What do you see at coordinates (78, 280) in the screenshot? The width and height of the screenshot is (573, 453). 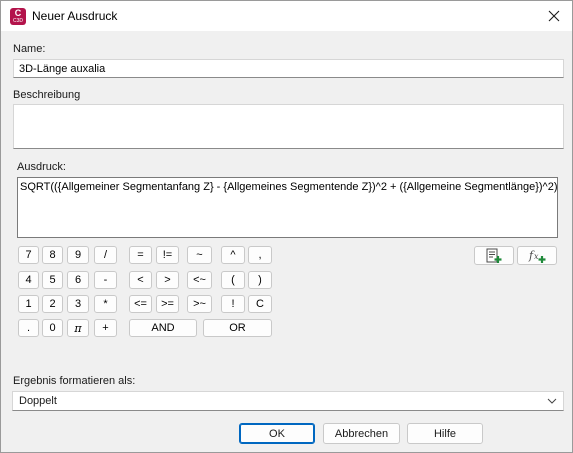 I see `key-6: 6` at bounding box center [78, 280].